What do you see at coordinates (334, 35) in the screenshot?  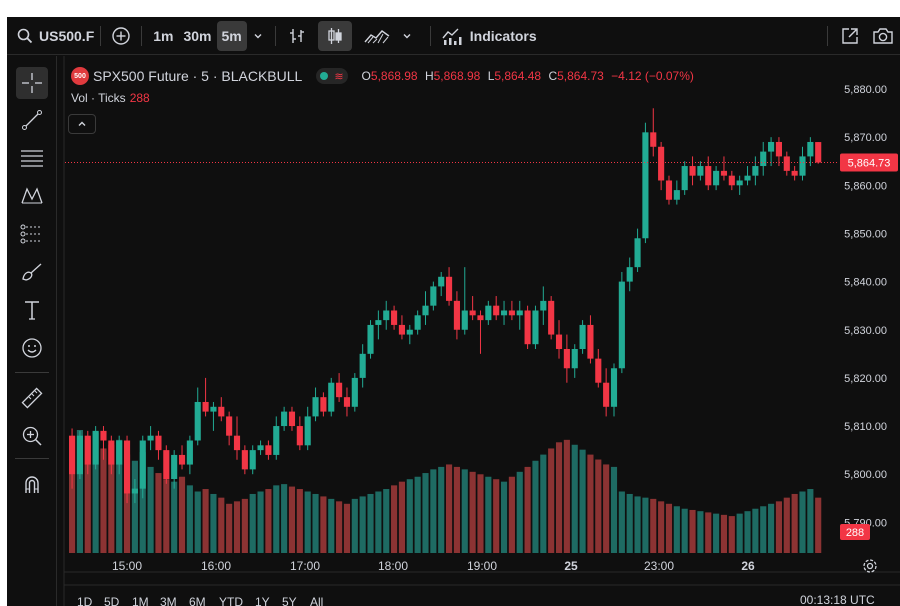 I see `candles-chart-type-button` at bounding box center [334, 35].